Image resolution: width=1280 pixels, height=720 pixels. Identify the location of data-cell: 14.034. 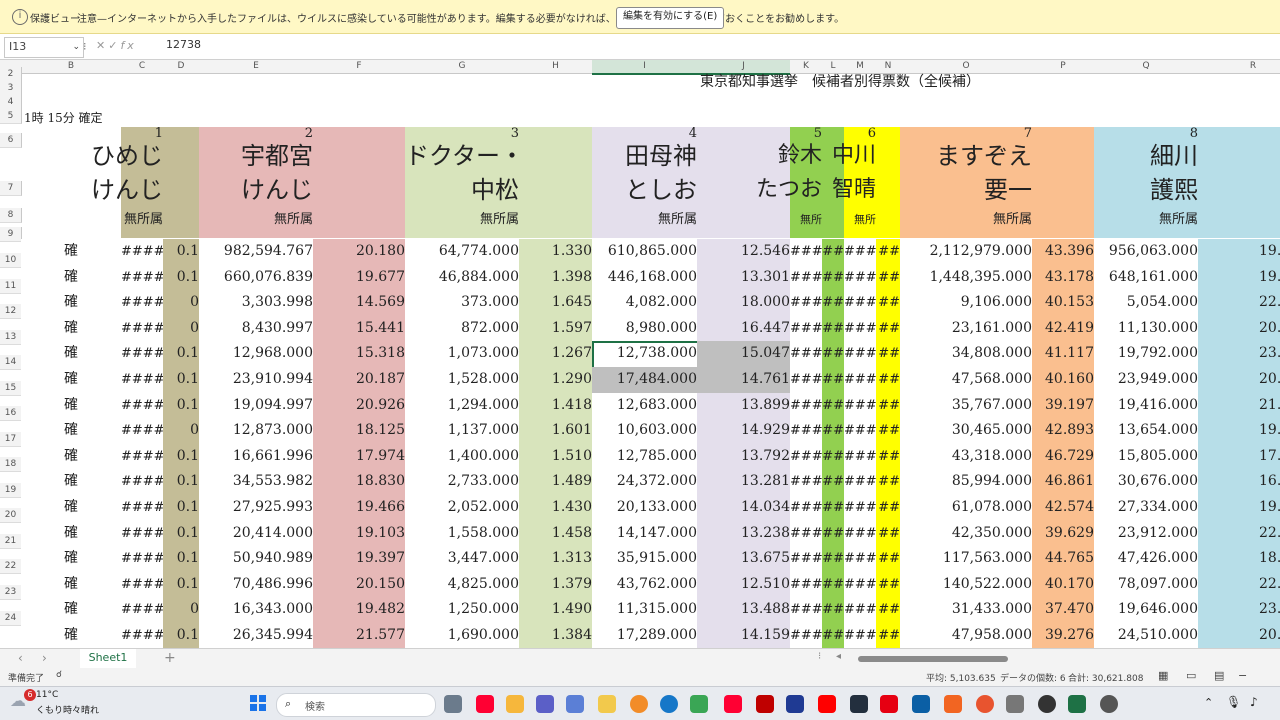
(746, 509).